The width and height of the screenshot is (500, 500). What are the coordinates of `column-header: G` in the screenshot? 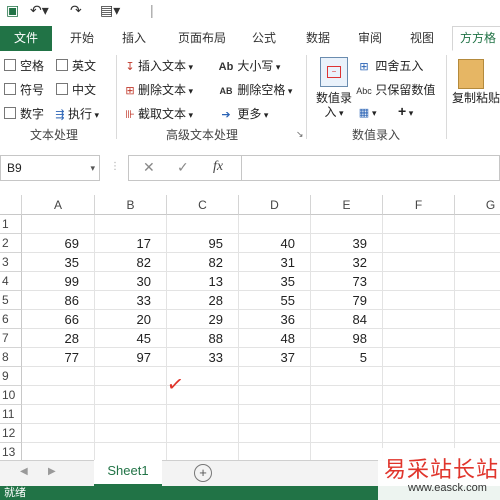 It's located at (477, 205).